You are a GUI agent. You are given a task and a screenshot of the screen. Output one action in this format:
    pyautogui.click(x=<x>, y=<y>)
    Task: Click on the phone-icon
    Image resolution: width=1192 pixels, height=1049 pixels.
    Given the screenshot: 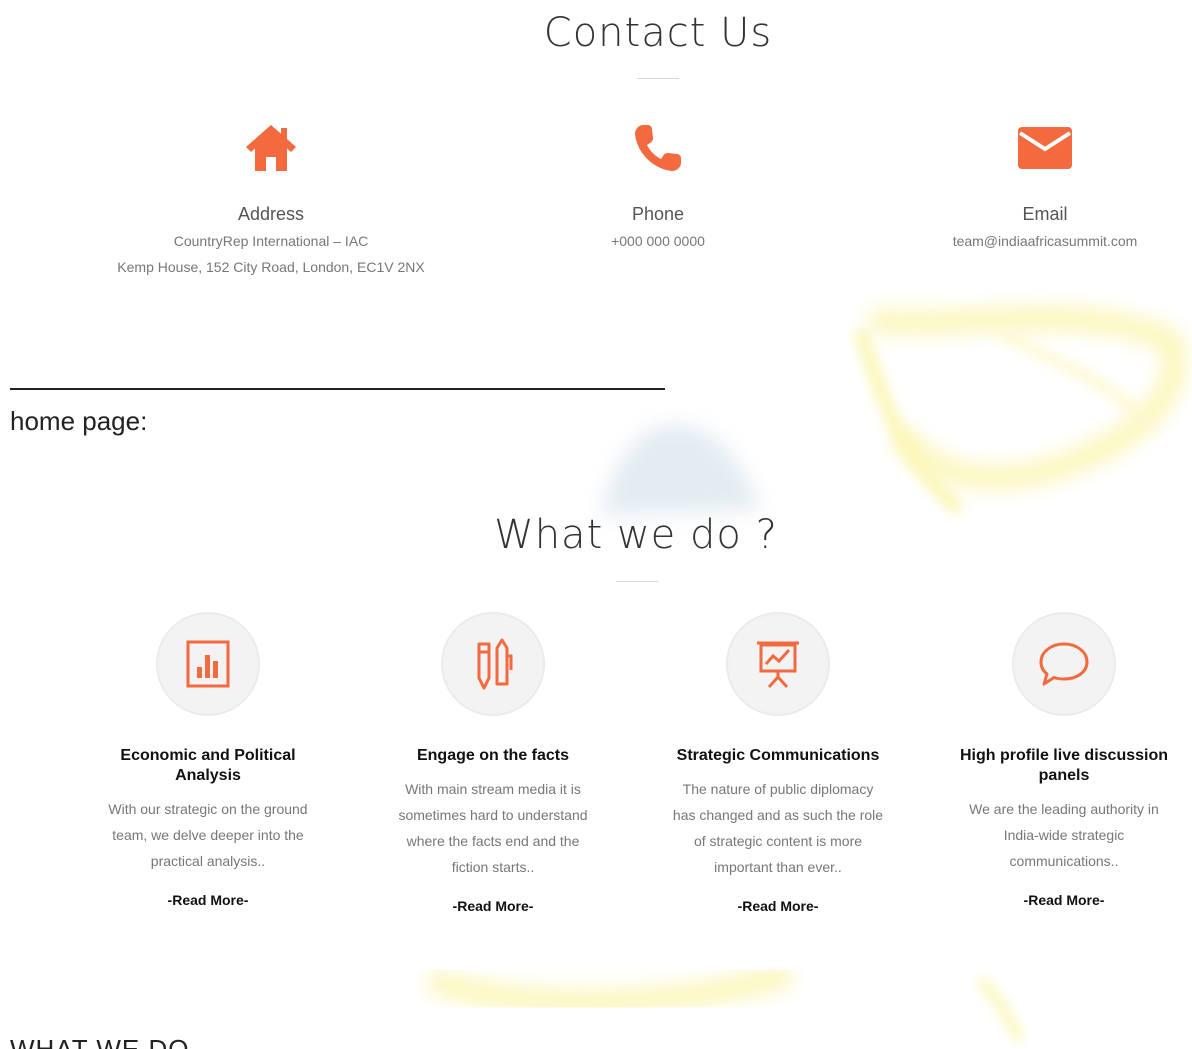 What is the action you would take?
    pyautogui.click(x=658, y=148)
    